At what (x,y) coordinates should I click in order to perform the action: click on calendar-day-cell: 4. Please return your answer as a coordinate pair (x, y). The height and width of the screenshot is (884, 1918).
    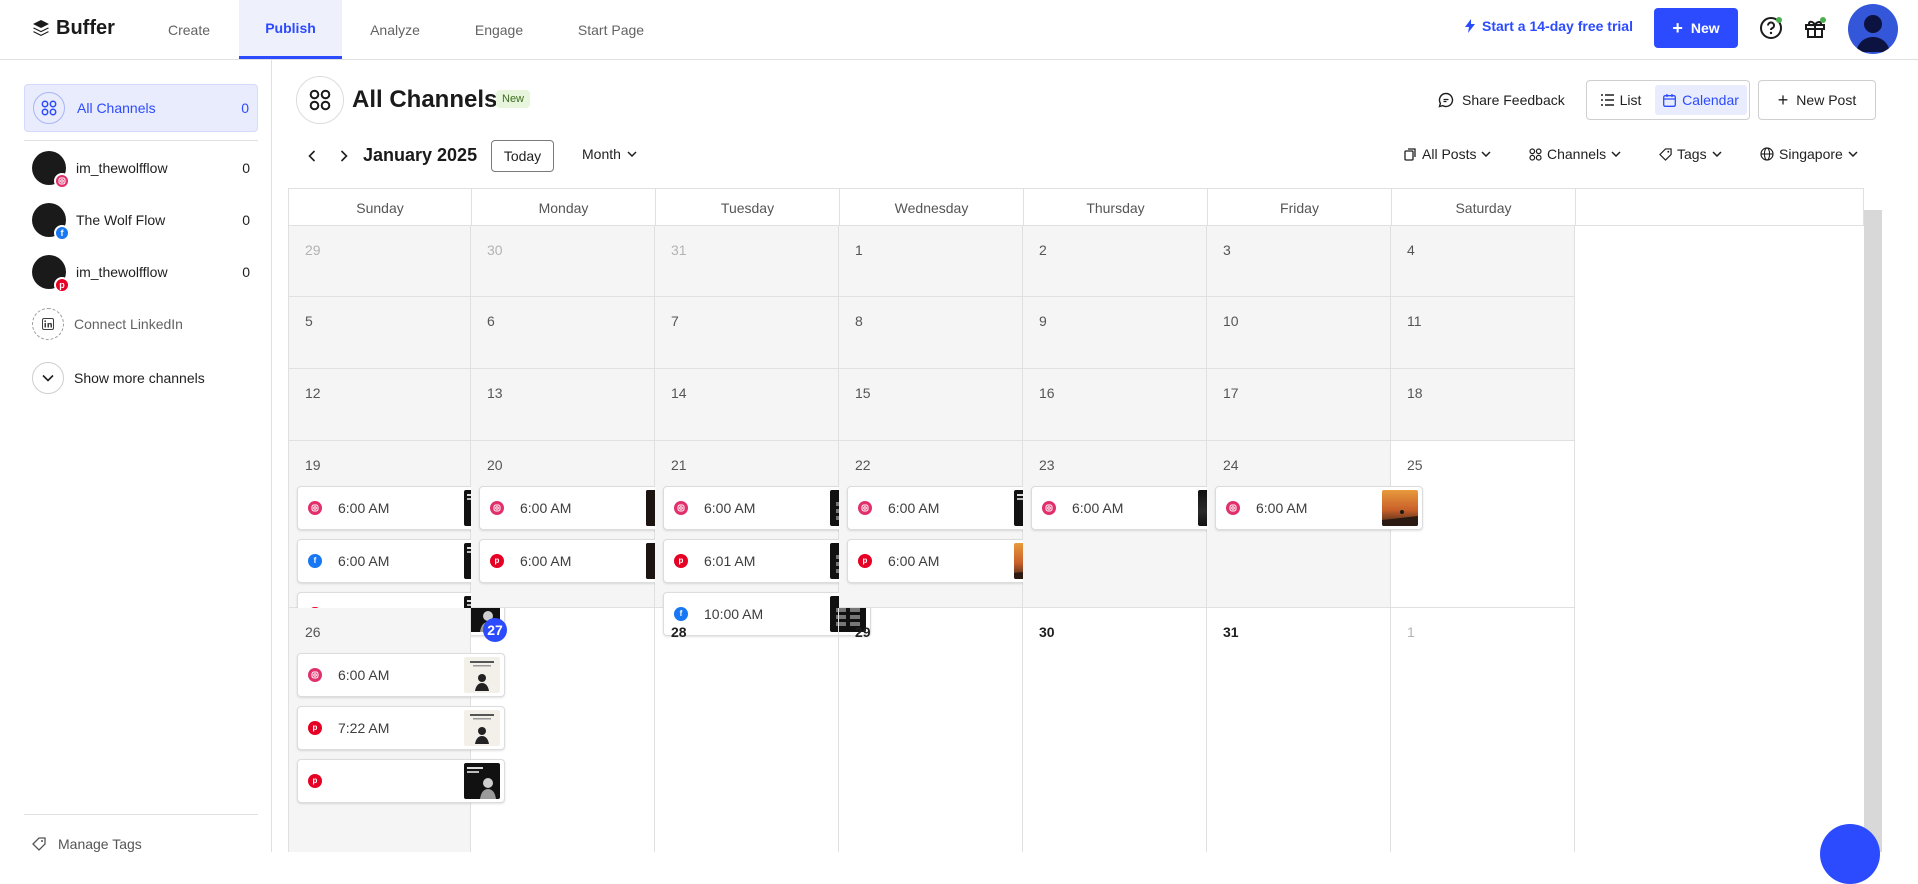
    Looking at the image, I should click on (1483, 261).